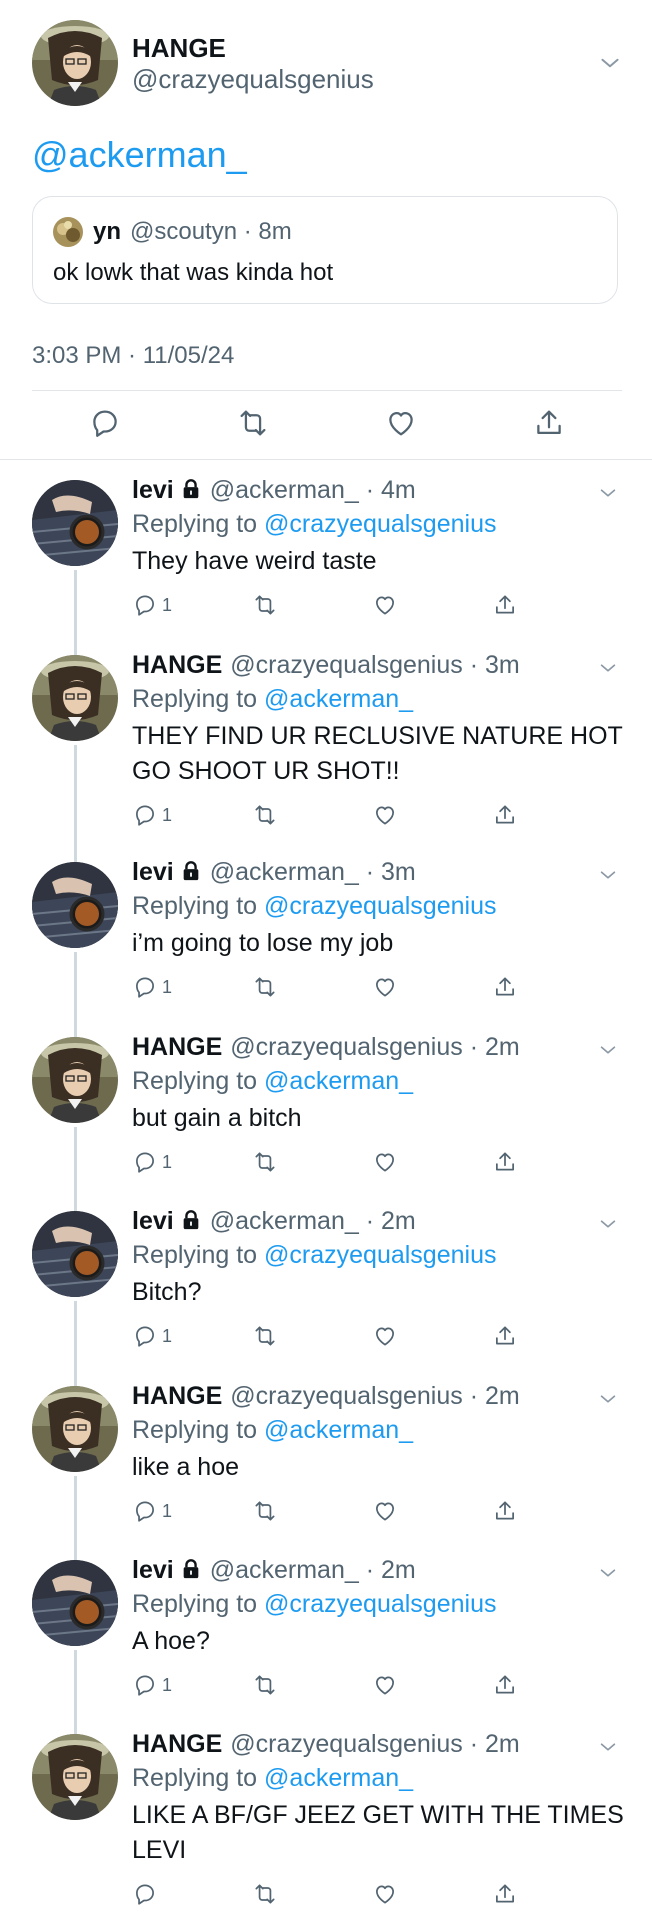 The image size is (652, 1920). What do you see at coordinates (147, 1894) in the screenshot?
I see `reply-button` at bounding box center [147, 1894].